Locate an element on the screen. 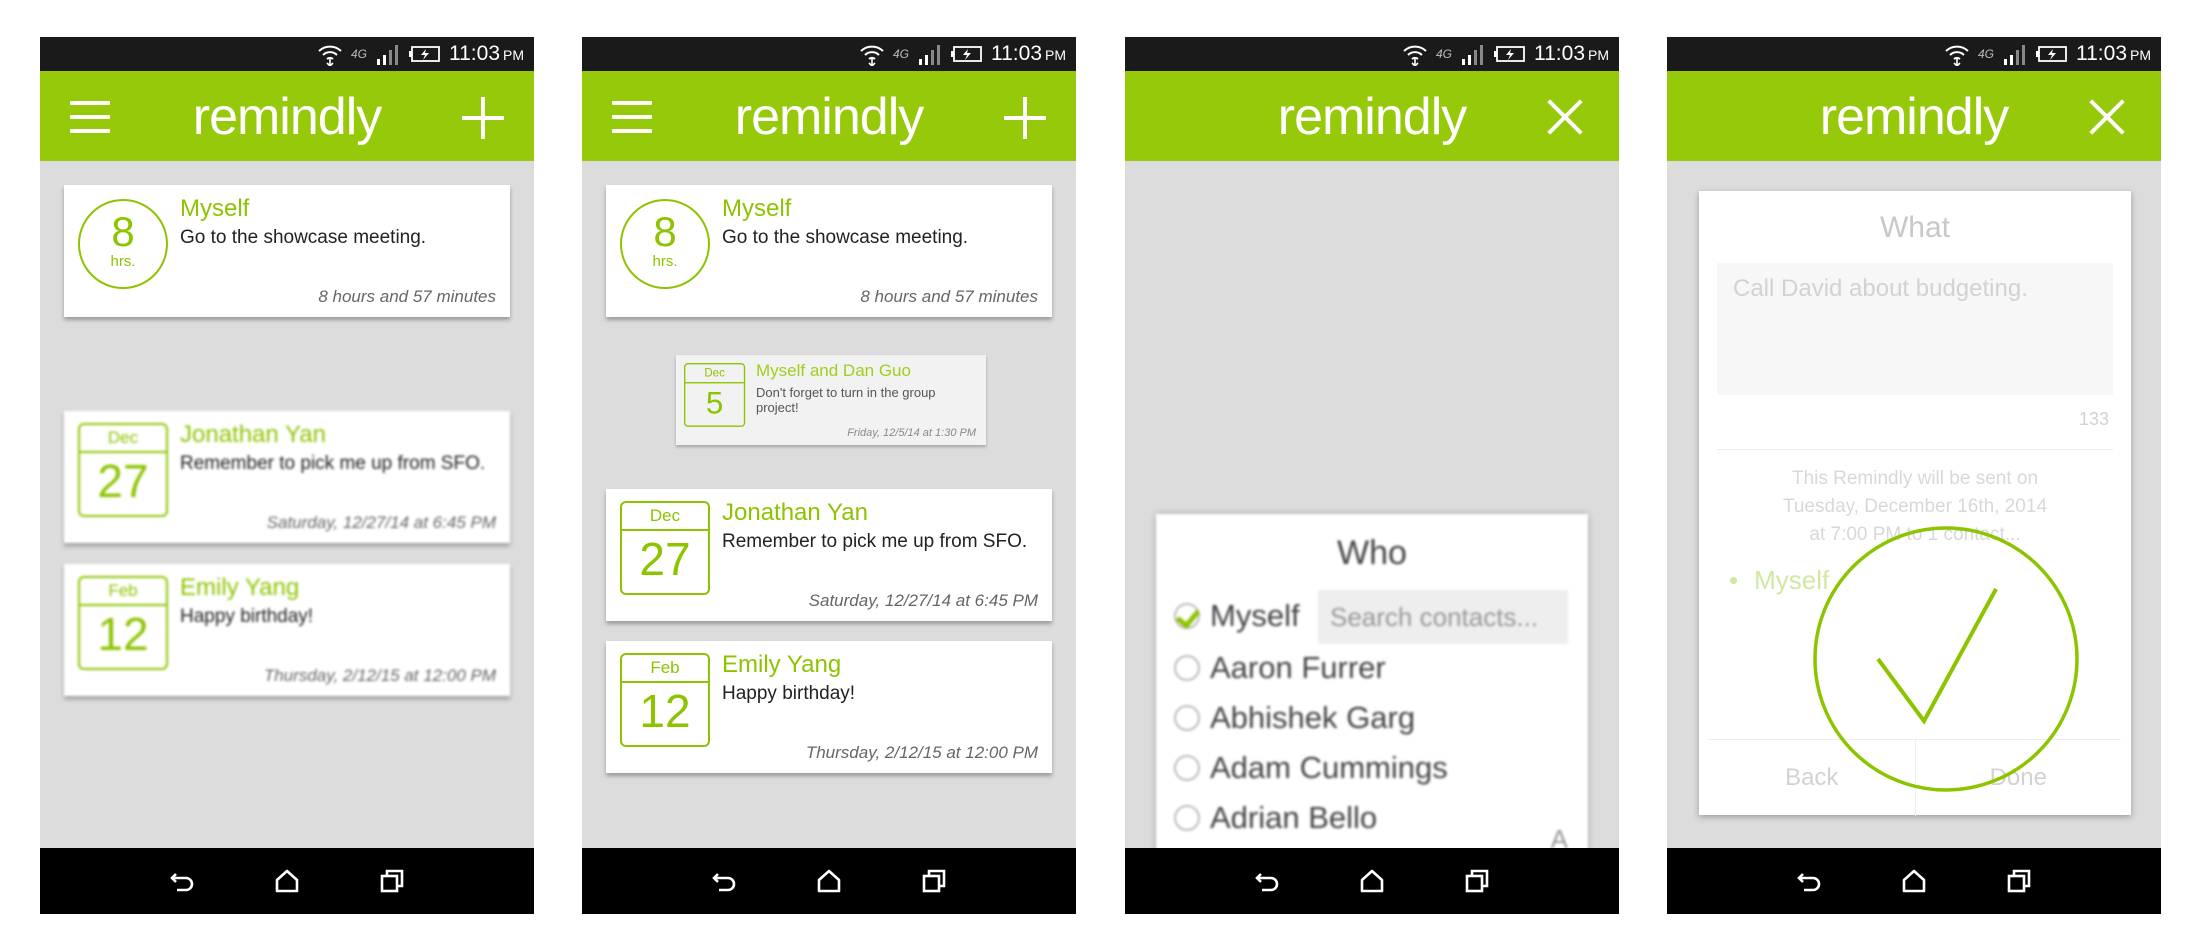 The image size is (2200, 950). who-heading: Who is located at coordinates (1372, 553).